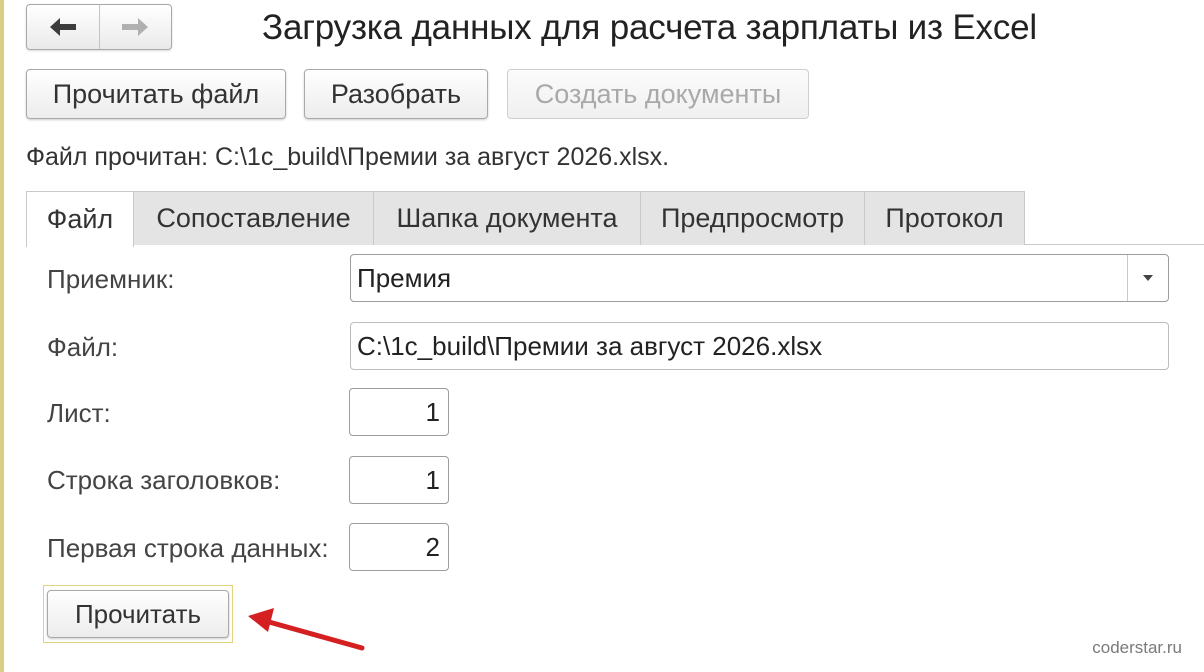  Describe the element at coordinates (253, 218) in the screenshot. I see `tab-mapping: Сопоставление` at that location.